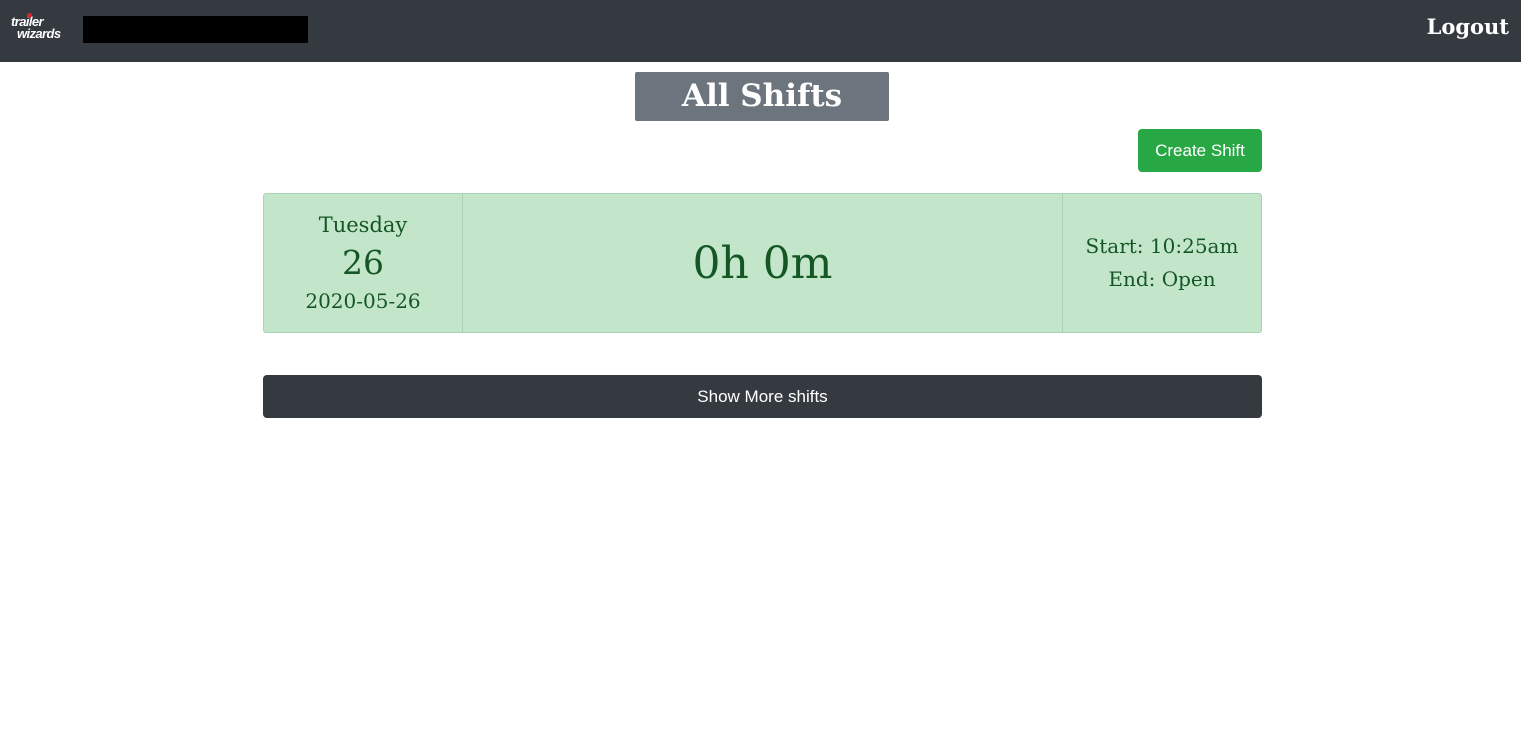 The height and width of the screenshot is (731, 1521). What do you see at coordinates (1162, 263) in the screenshot?
I see `shift-times-column: Start: 10:25am End: Open` at bounding box center [1162, 263].